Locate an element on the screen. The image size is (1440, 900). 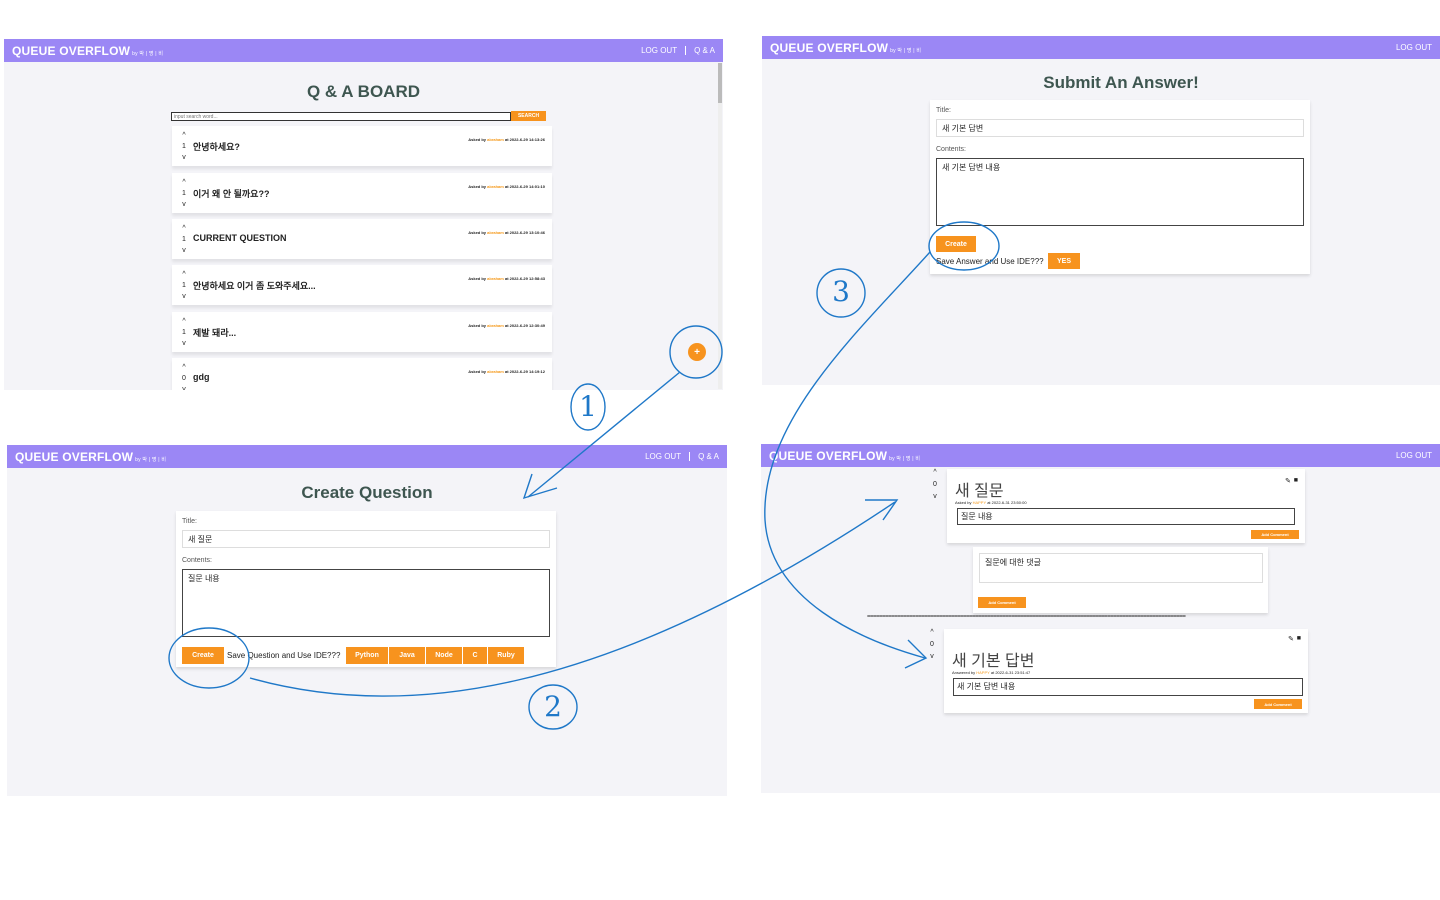
contents-textarea: 질문 내용 is located at coordinates (366, 603).